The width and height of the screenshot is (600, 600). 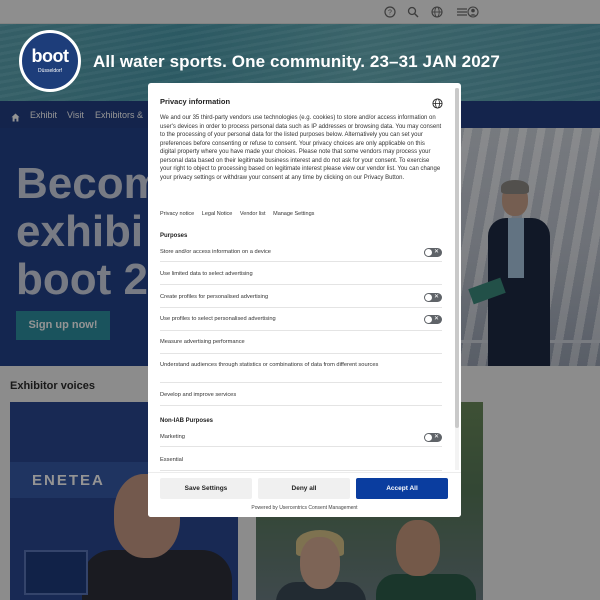 I want to click on purpose-label: Use limited data to select advertising, so click(x=206, y=274).